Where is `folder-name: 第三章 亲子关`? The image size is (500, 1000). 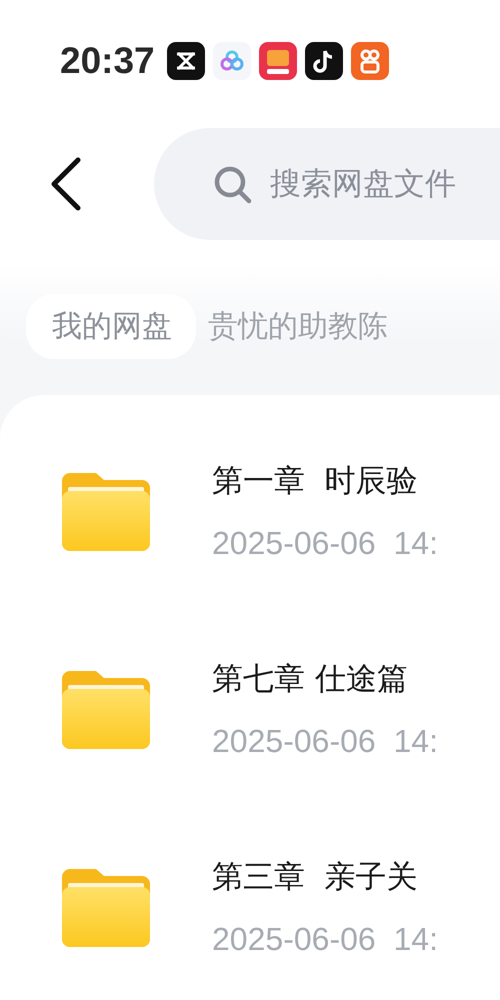 folder-name: 第三章 亲子关 is located at coordinates (325, 877).